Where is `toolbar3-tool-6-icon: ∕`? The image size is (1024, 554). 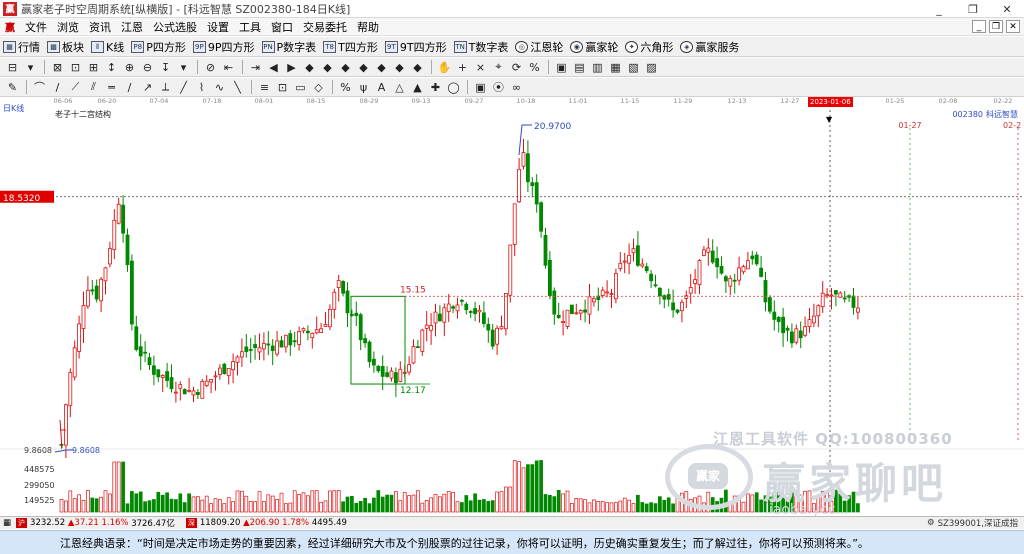 toolbar3-tool-6-icon: ∕ is located at coordinates (129, 87).